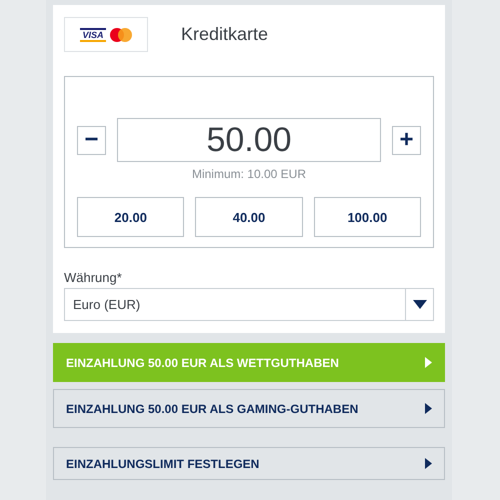 The image size is (500, 500). Describe the element at coordinates (249, 140) in the screenshot. I see `amount-field: 50.00` at that location.